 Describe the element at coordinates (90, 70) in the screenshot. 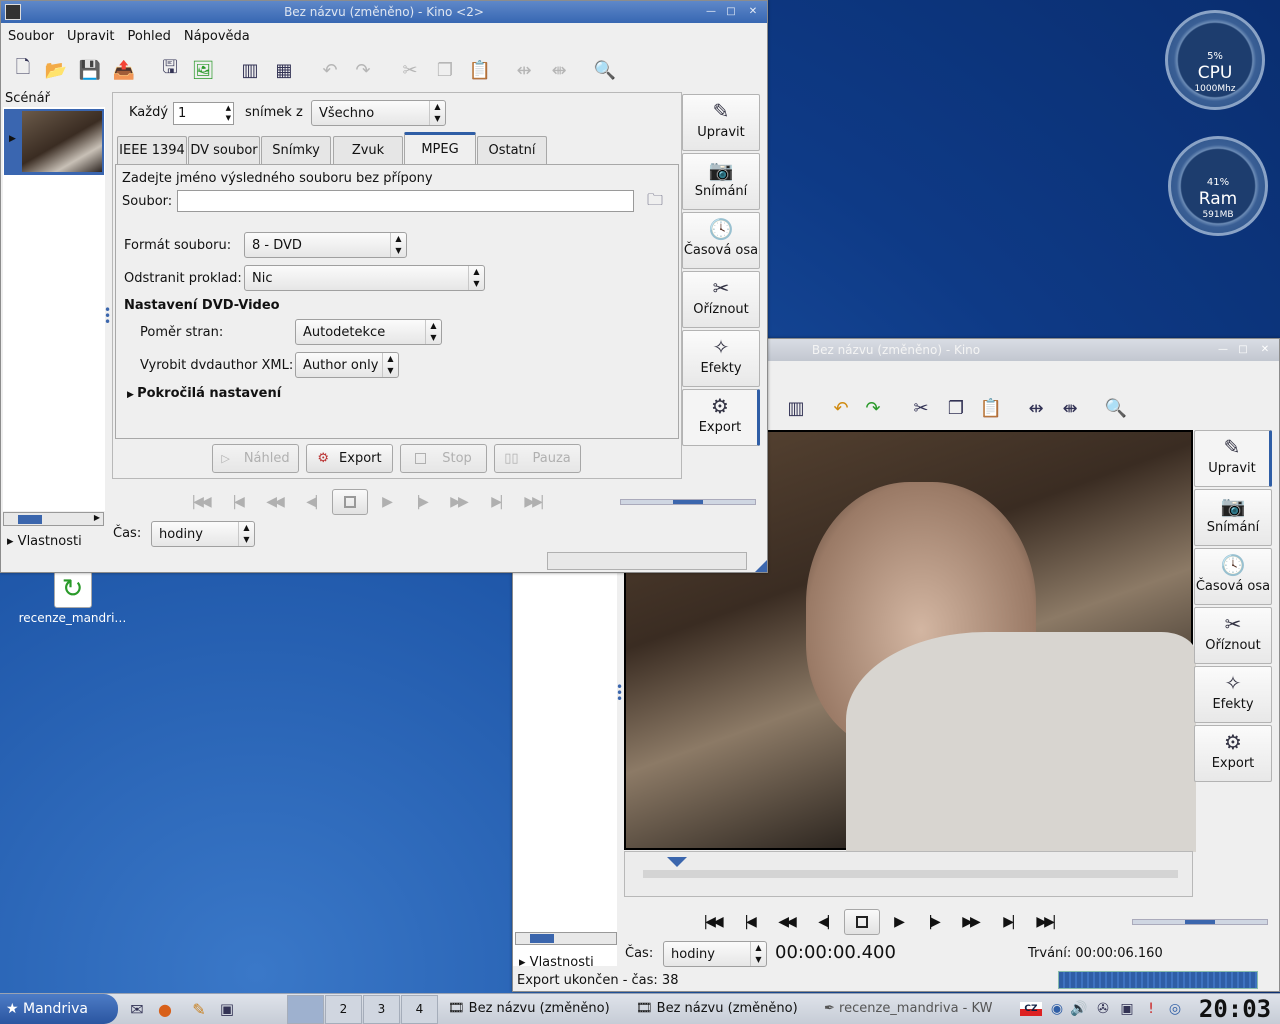

I see `save-icon: 💾` at that location.